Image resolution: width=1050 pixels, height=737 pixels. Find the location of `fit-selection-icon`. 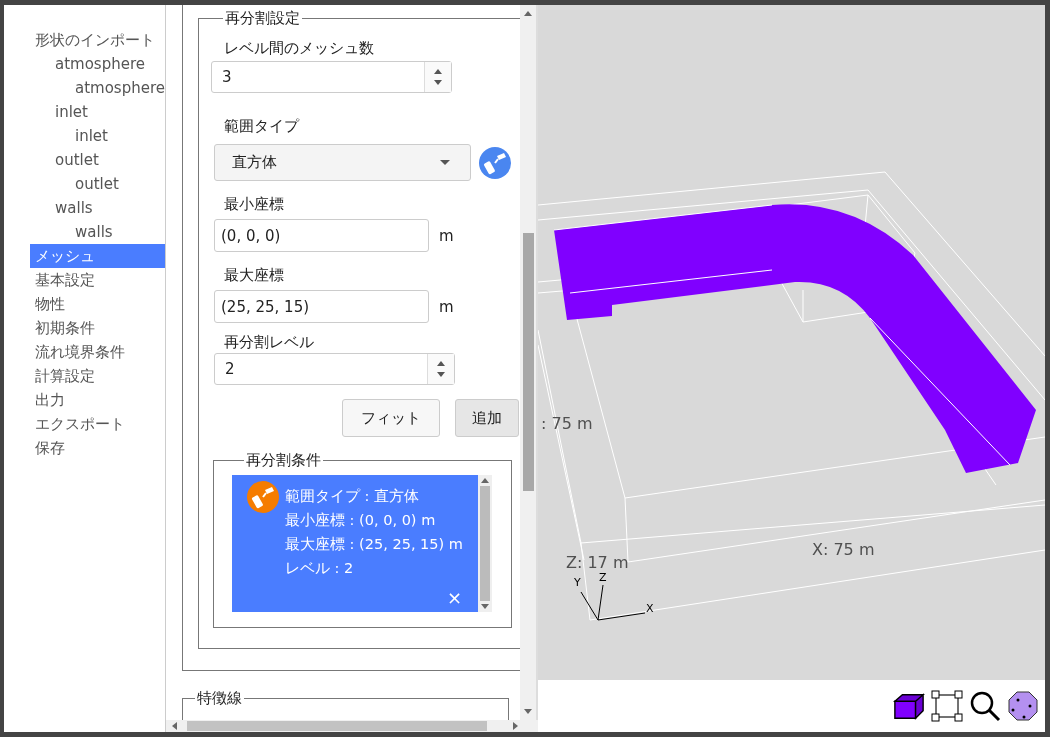

fit-selection-icon is located at coordinates (947, 706).